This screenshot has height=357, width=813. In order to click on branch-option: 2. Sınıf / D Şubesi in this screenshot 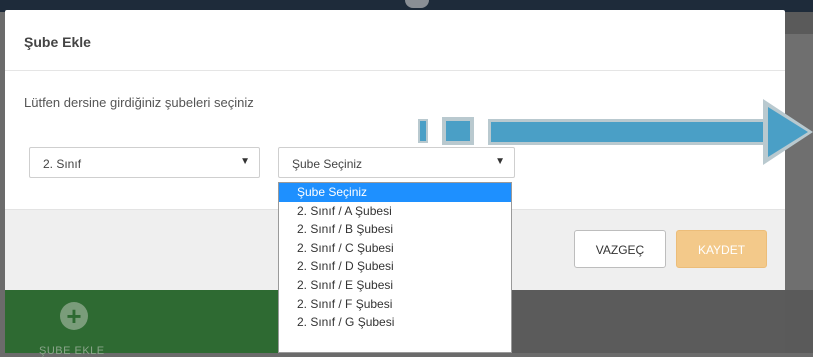, I will do `click(395, 266)`.